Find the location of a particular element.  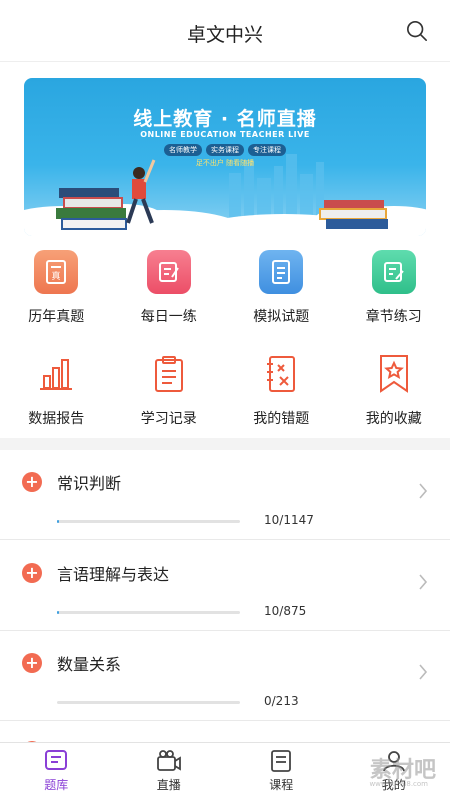

course-icon is located at coordinates (281, 761).